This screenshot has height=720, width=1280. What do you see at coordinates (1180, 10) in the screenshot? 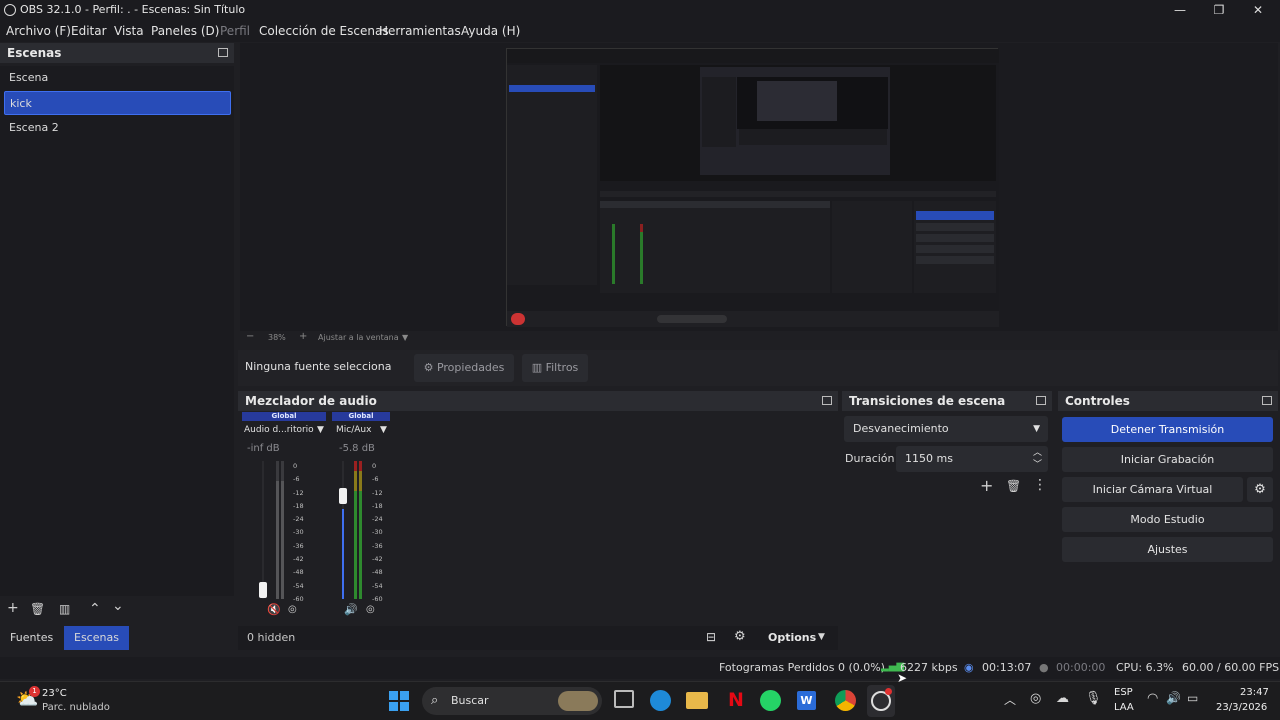
I see `minimize-button: —` at bounding box center [1180, 10].